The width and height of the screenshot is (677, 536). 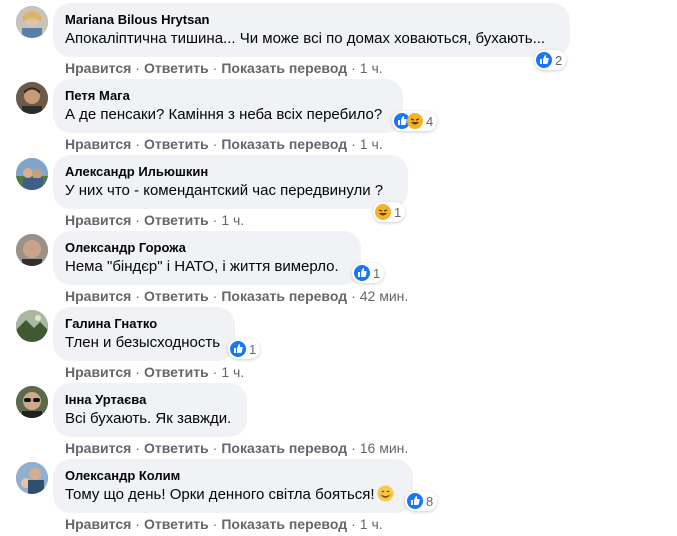 I want to click on comment-text: Тлен и безысходность, so click(x=143, y=342).